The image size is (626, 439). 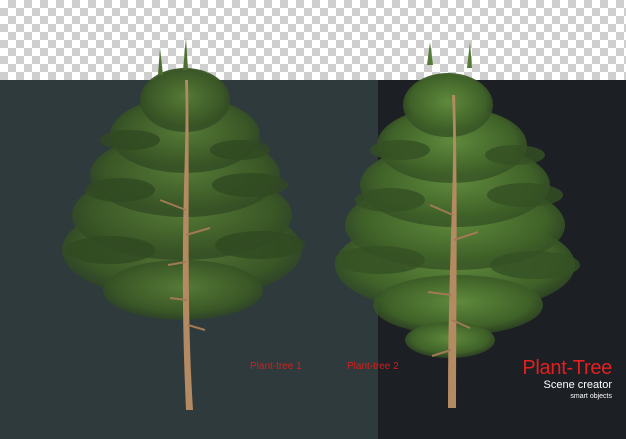 I want to click on brand-title: Plant-Tree, so click(x=567, y=368).